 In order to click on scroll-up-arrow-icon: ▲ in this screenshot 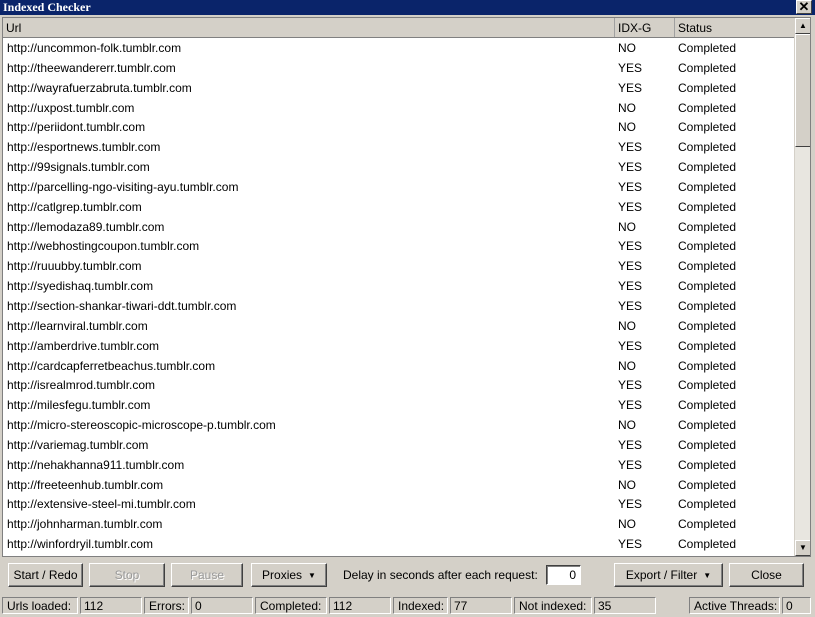, I will do `click(802, 26)`.